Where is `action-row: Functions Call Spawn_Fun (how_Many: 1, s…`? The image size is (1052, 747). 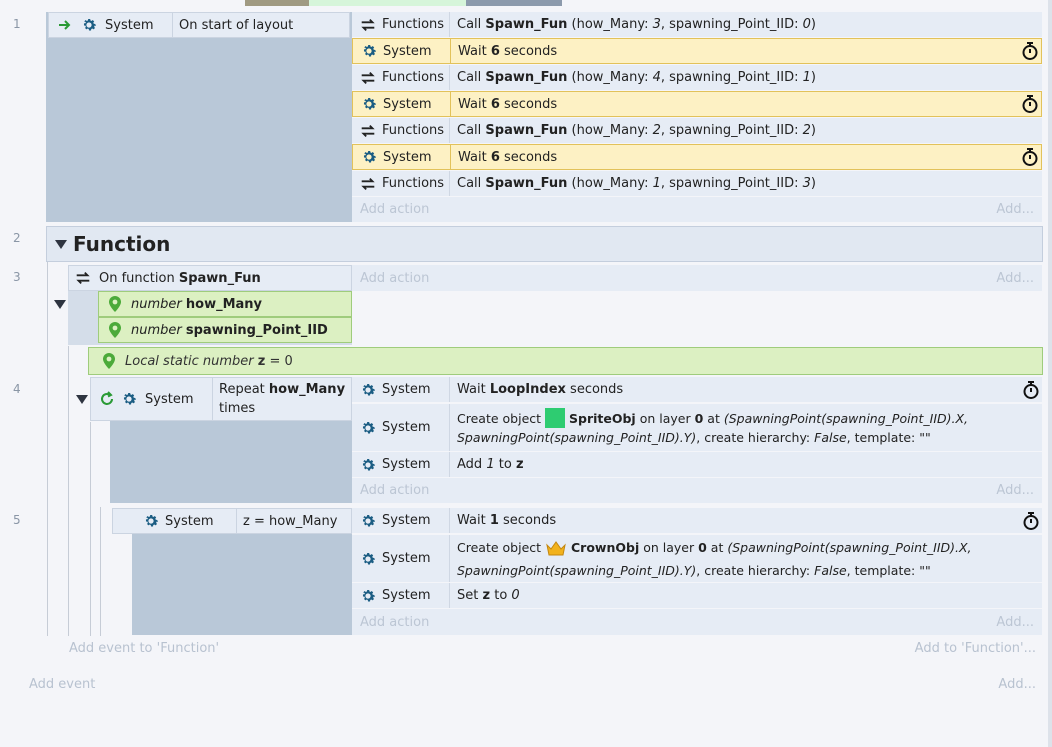
action-row: Functions Call Spawn_Fun (how_Many: 1, s… is located at coordinates (697, 184).